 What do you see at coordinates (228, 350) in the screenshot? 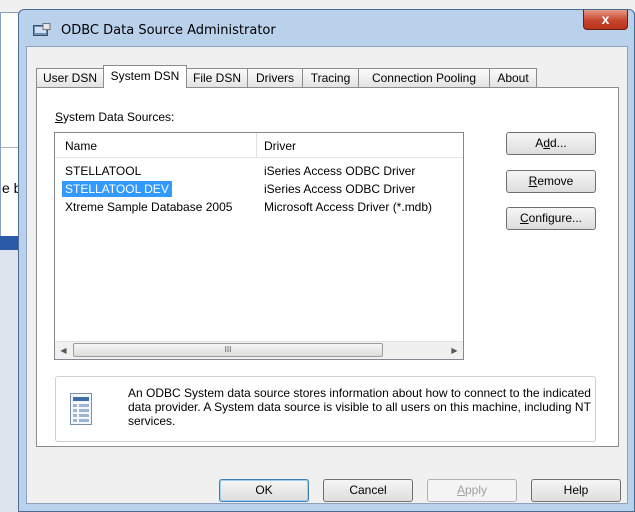
I see `scrollbar-thumb: III` at bounding box center [228, 350].